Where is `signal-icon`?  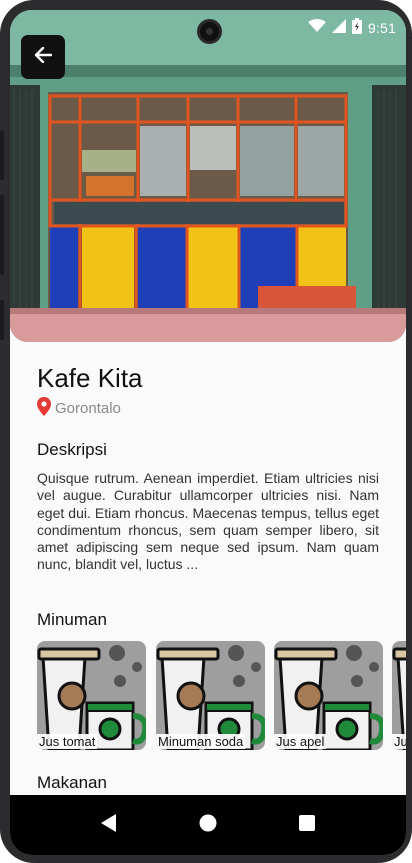 signal-icon is located at coordinates (338, 28).